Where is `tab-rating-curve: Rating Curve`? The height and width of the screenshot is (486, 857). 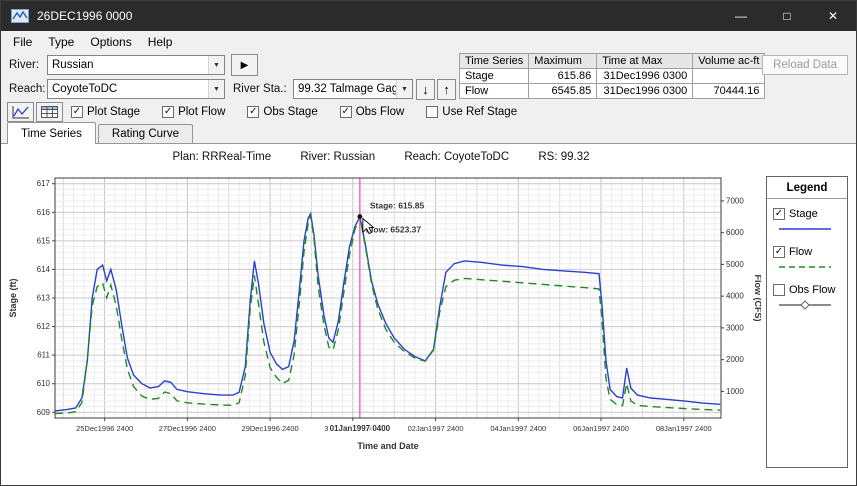 tab-rating-curve: Rating Curve is located at coordinates (145, 134).